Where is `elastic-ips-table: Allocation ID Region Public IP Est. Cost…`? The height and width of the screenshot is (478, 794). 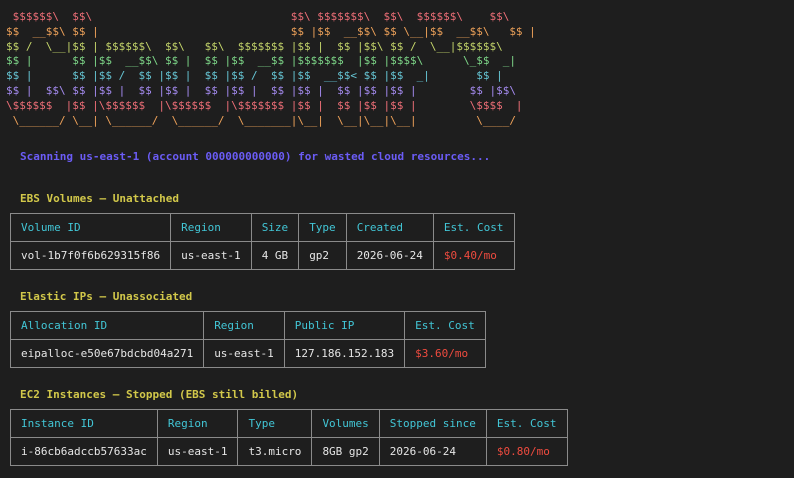 elastic-ips-table: Allocation ID Region Public IP Est. Cost… is located at coordinates (247, 339).